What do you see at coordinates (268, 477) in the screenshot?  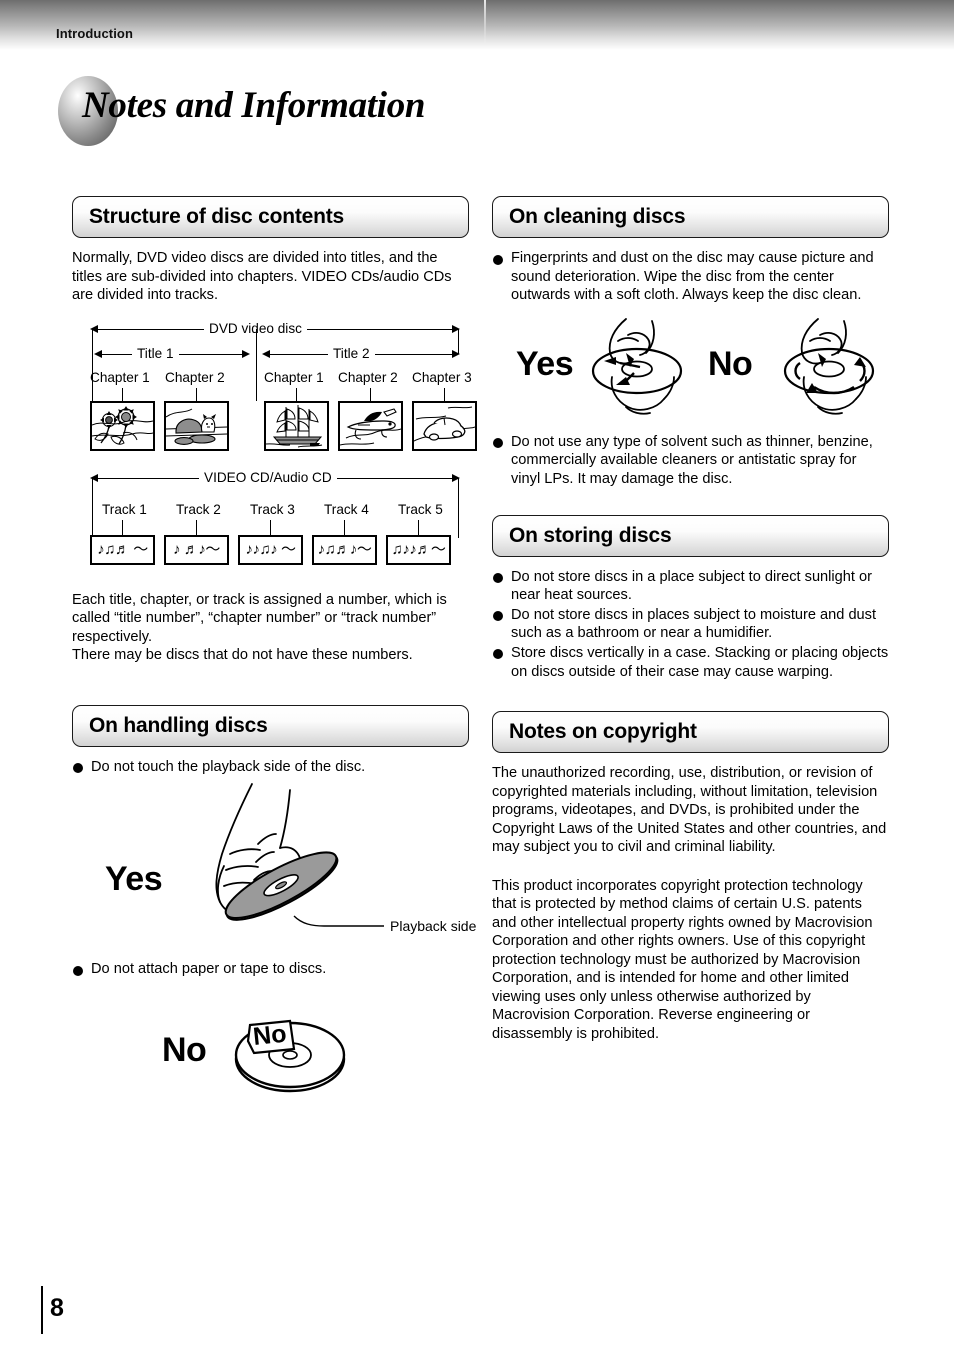 I see `cd-span-label: VIDEO CD/Audio CD` at bounding box center [268, 477].